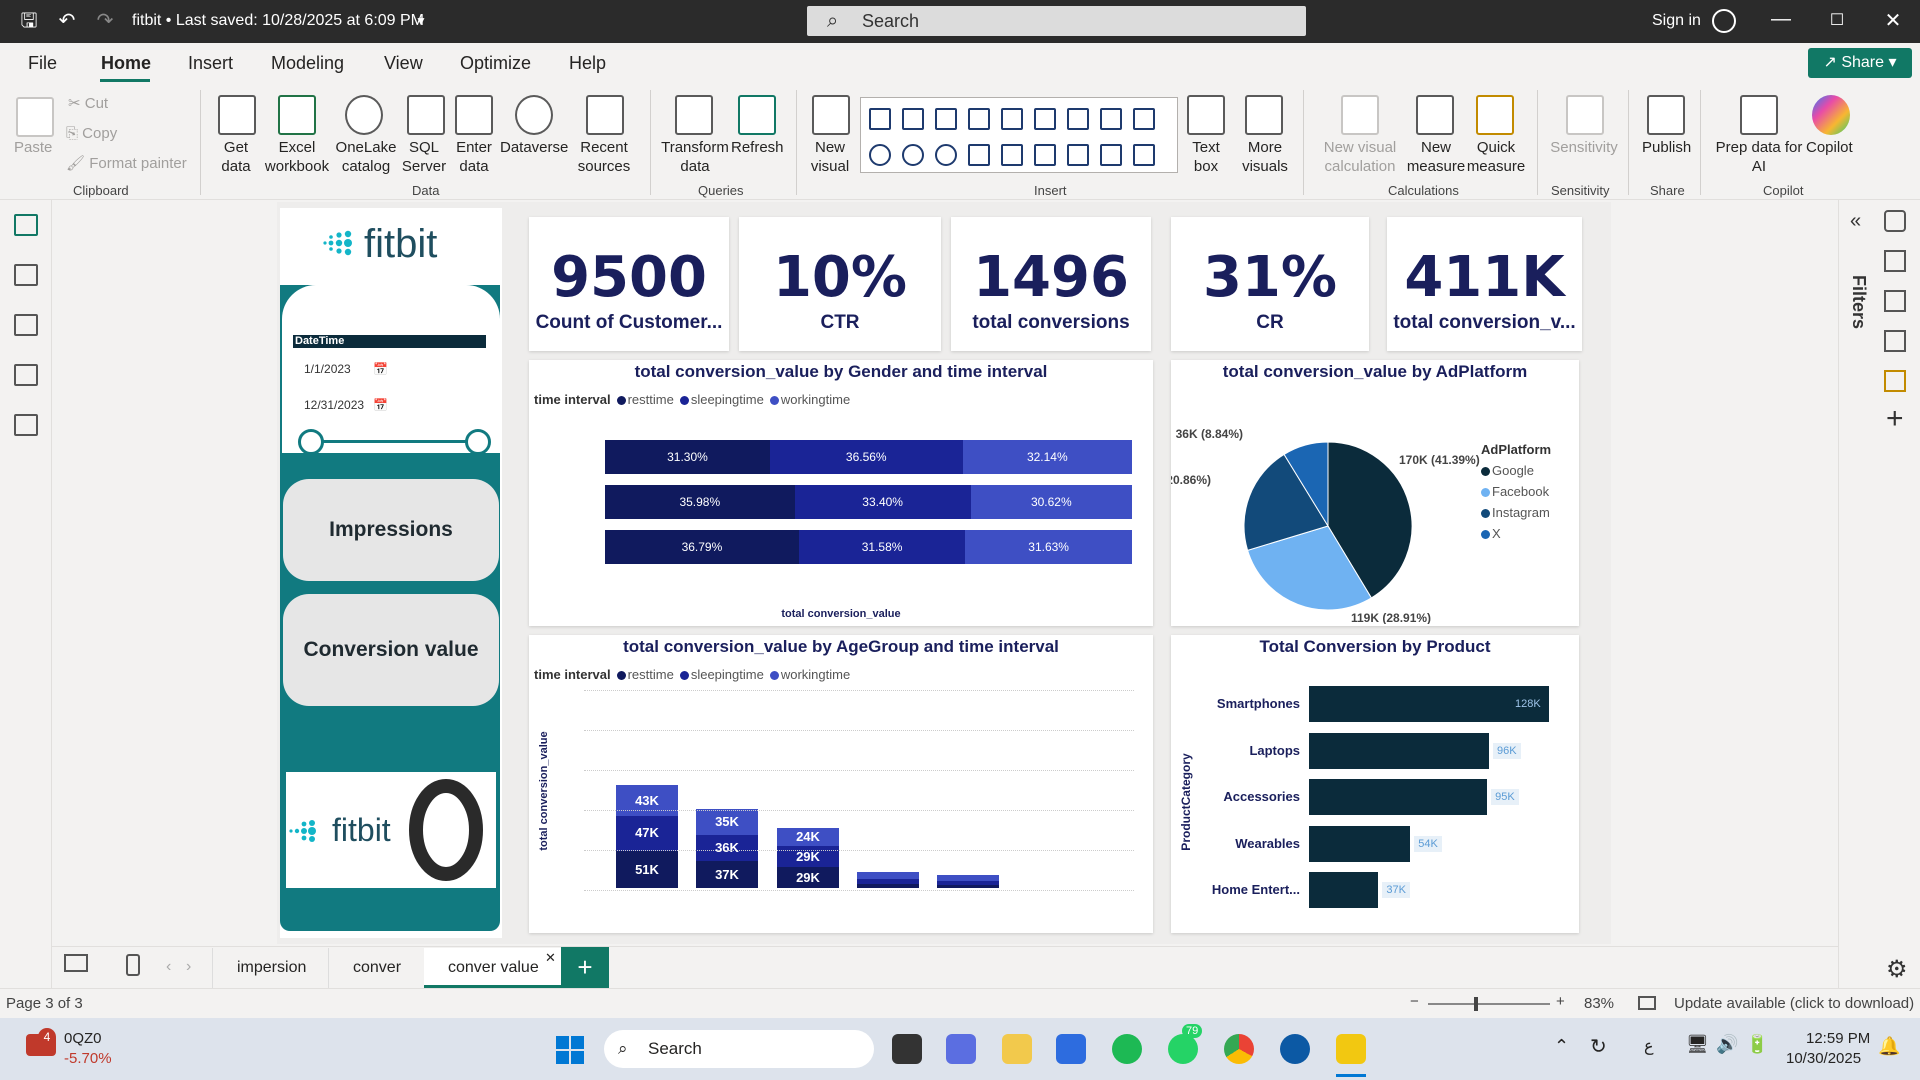 The width and height of the screenshot is (1920, 1080). What do you see at coordinates (344, 369) in the screenshot?
I see `start-date-input: 1/1/2023 📅` at bounding box center [344, 369].